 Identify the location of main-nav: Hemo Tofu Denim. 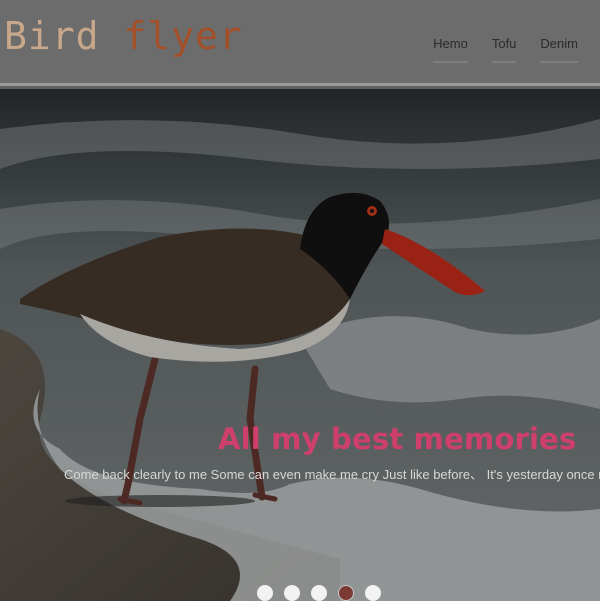
(516, 49).